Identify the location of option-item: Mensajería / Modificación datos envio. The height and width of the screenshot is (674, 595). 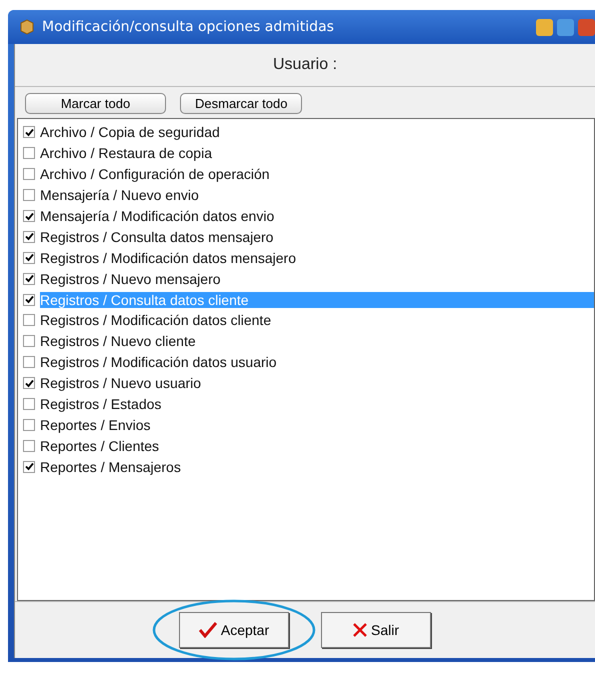
(306, 216).